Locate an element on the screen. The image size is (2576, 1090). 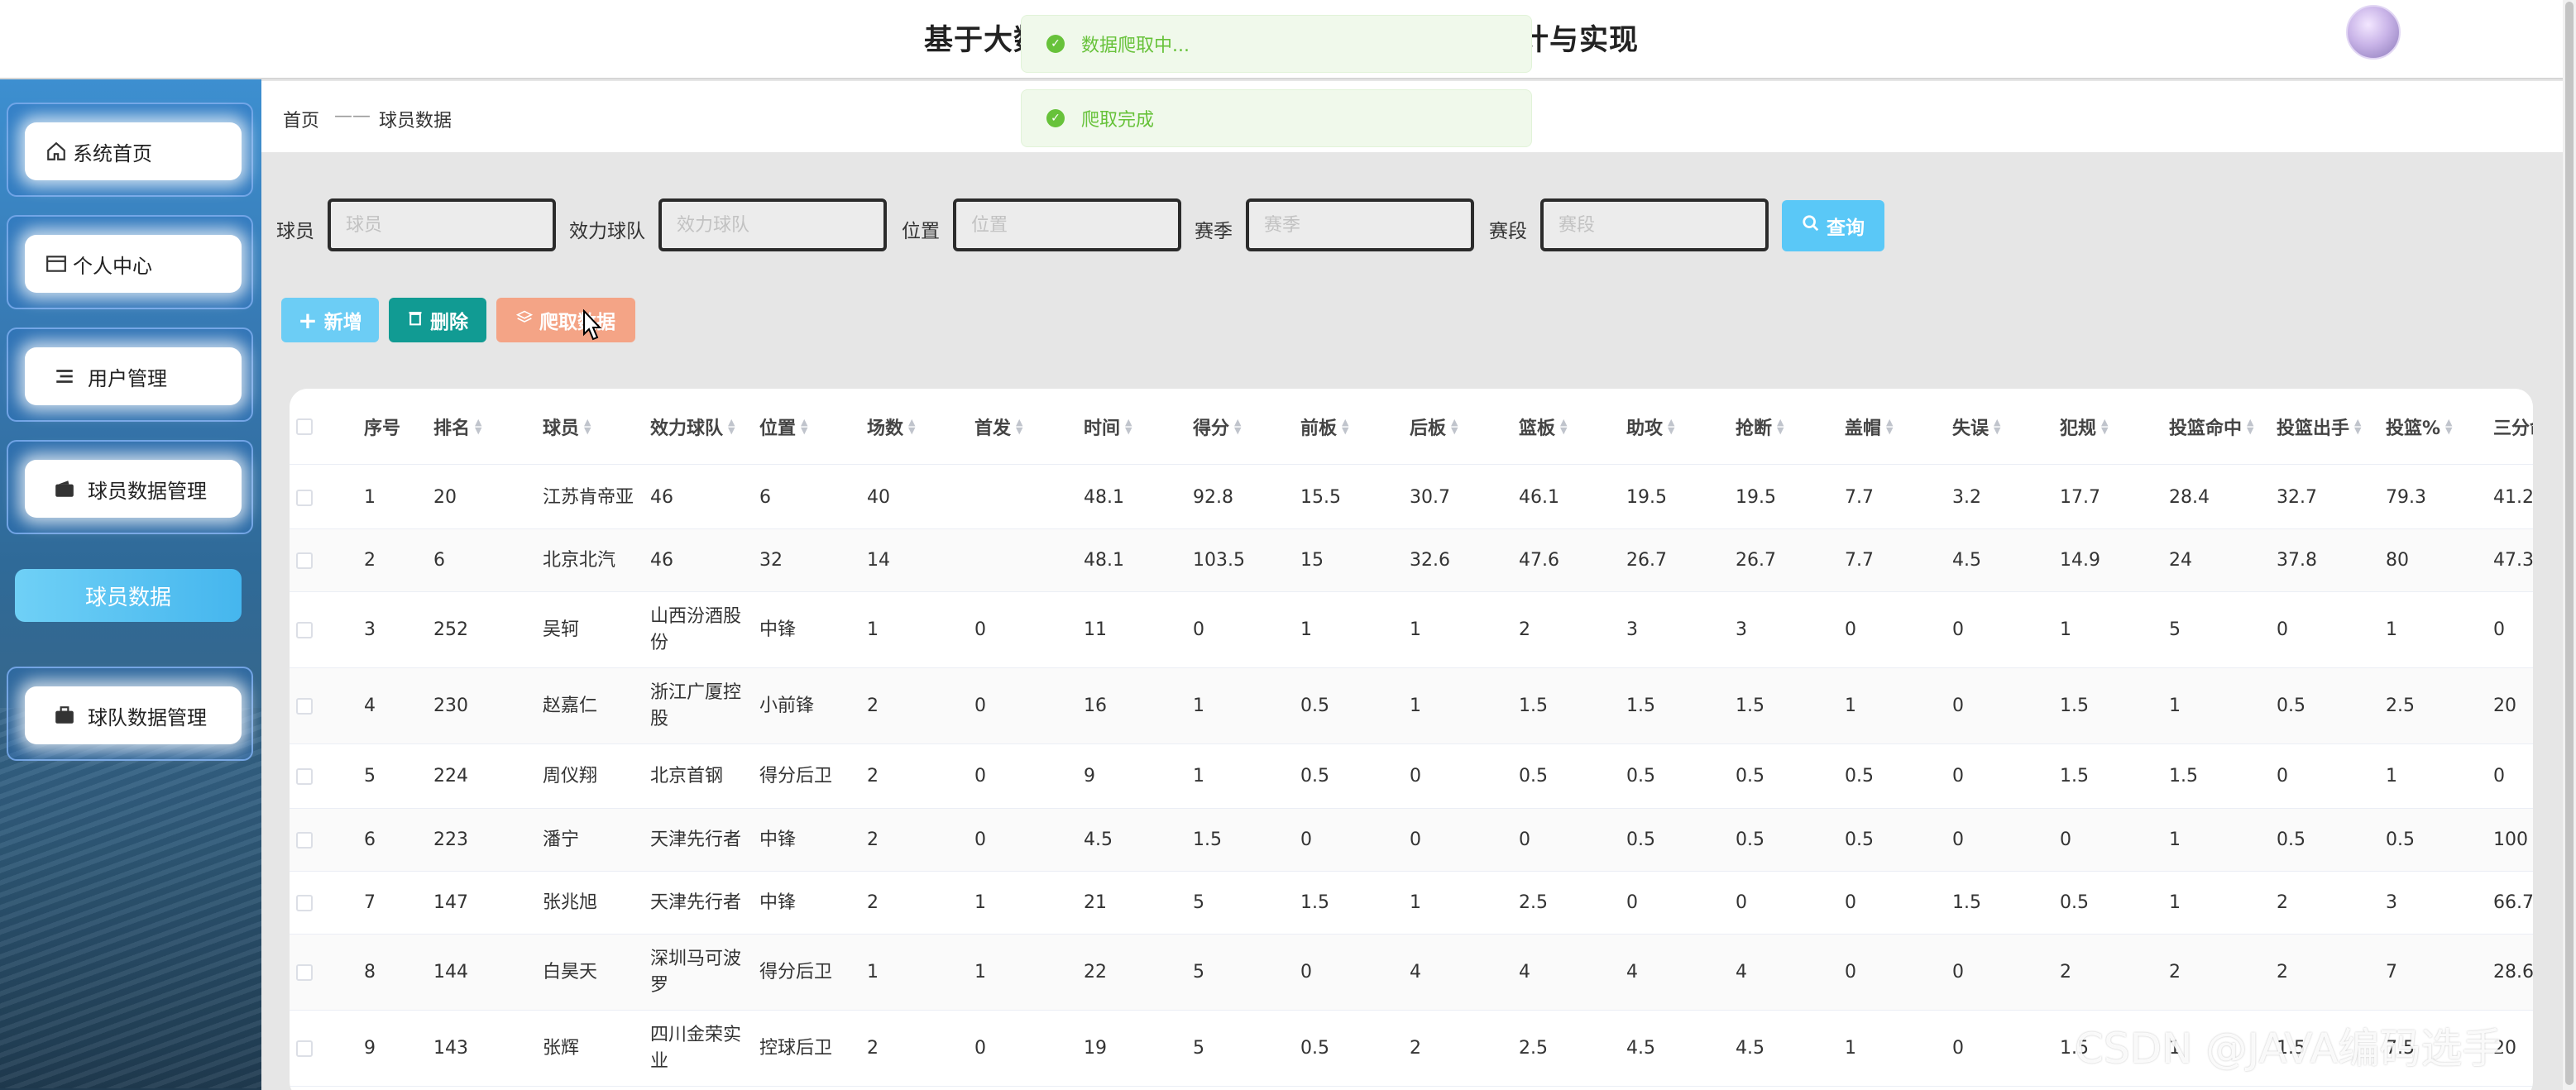
column-header: 犯规 ▲ ▼ is located at coordinates (2084, 427).